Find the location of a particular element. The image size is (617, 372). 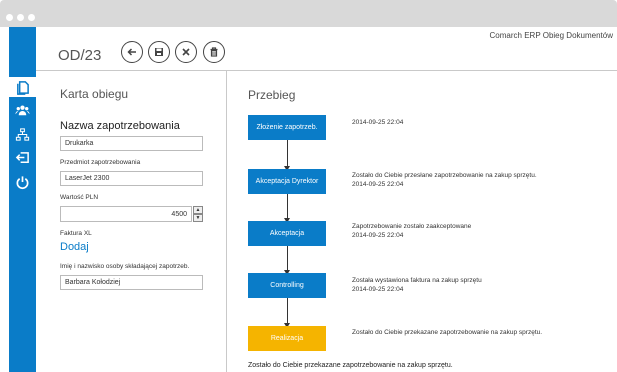

document-icon is located at coordinates (23, 87).